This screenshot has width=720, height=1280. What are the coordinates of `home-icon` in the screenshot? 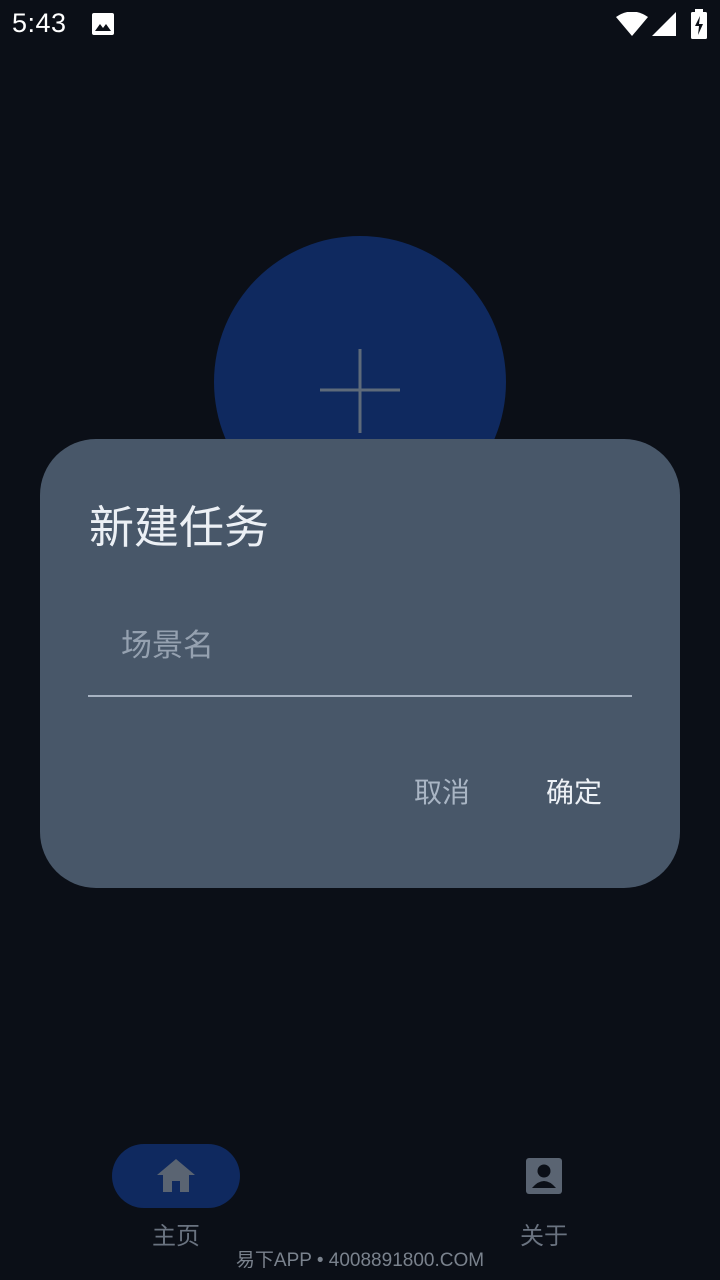 It's located at (176, 1175).